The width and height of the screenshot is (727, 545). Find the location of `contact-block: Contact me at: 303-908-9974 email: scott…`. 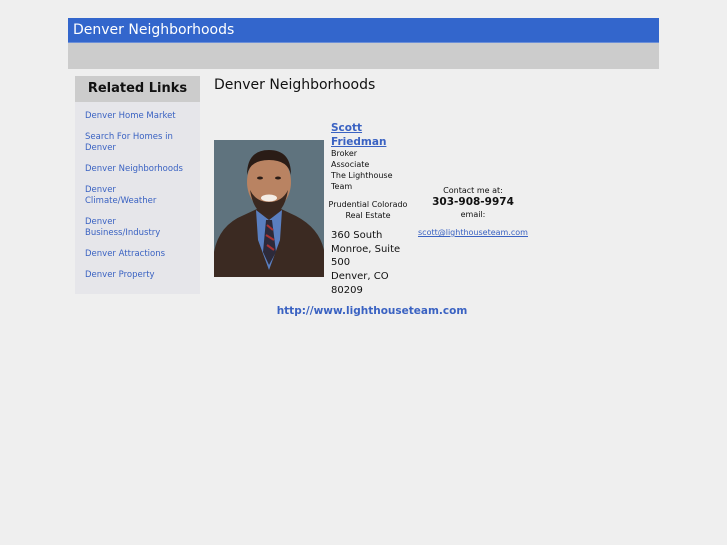

contact-block: Contact me at: 303-908-9974 email: scott… is located at coordinates (473, 212).